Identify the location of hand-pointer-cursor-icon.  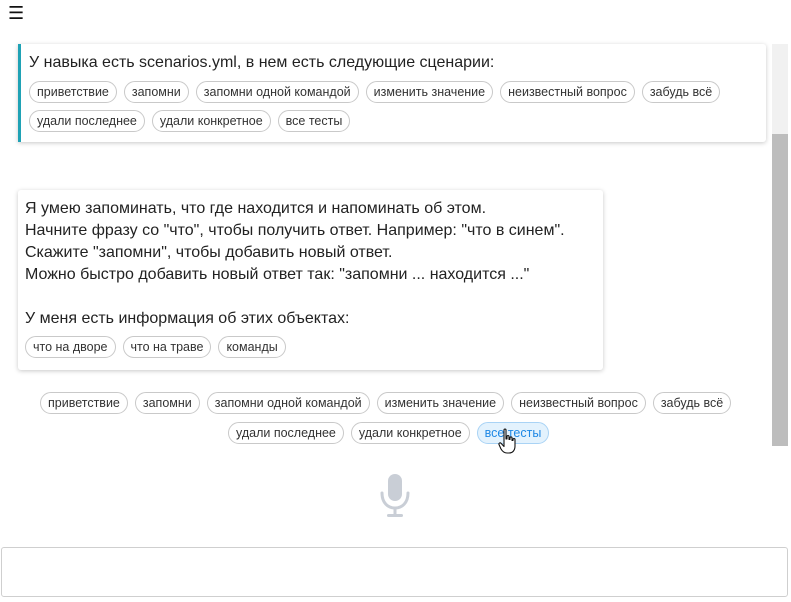
(507, 441).